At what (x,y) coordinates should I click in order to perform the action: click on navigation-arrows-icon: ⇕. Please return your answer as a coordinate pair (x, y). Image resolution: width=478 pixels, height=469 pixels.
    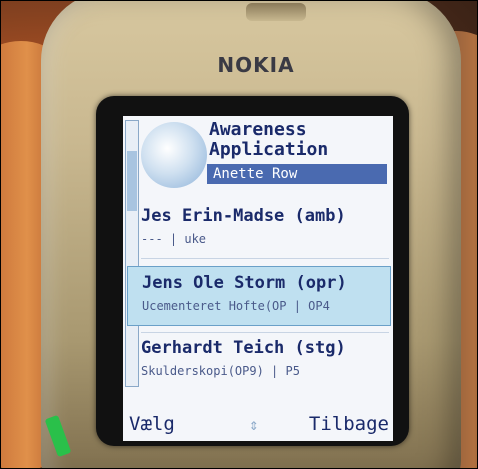
    Looking at the image, I should click on (254, 424).